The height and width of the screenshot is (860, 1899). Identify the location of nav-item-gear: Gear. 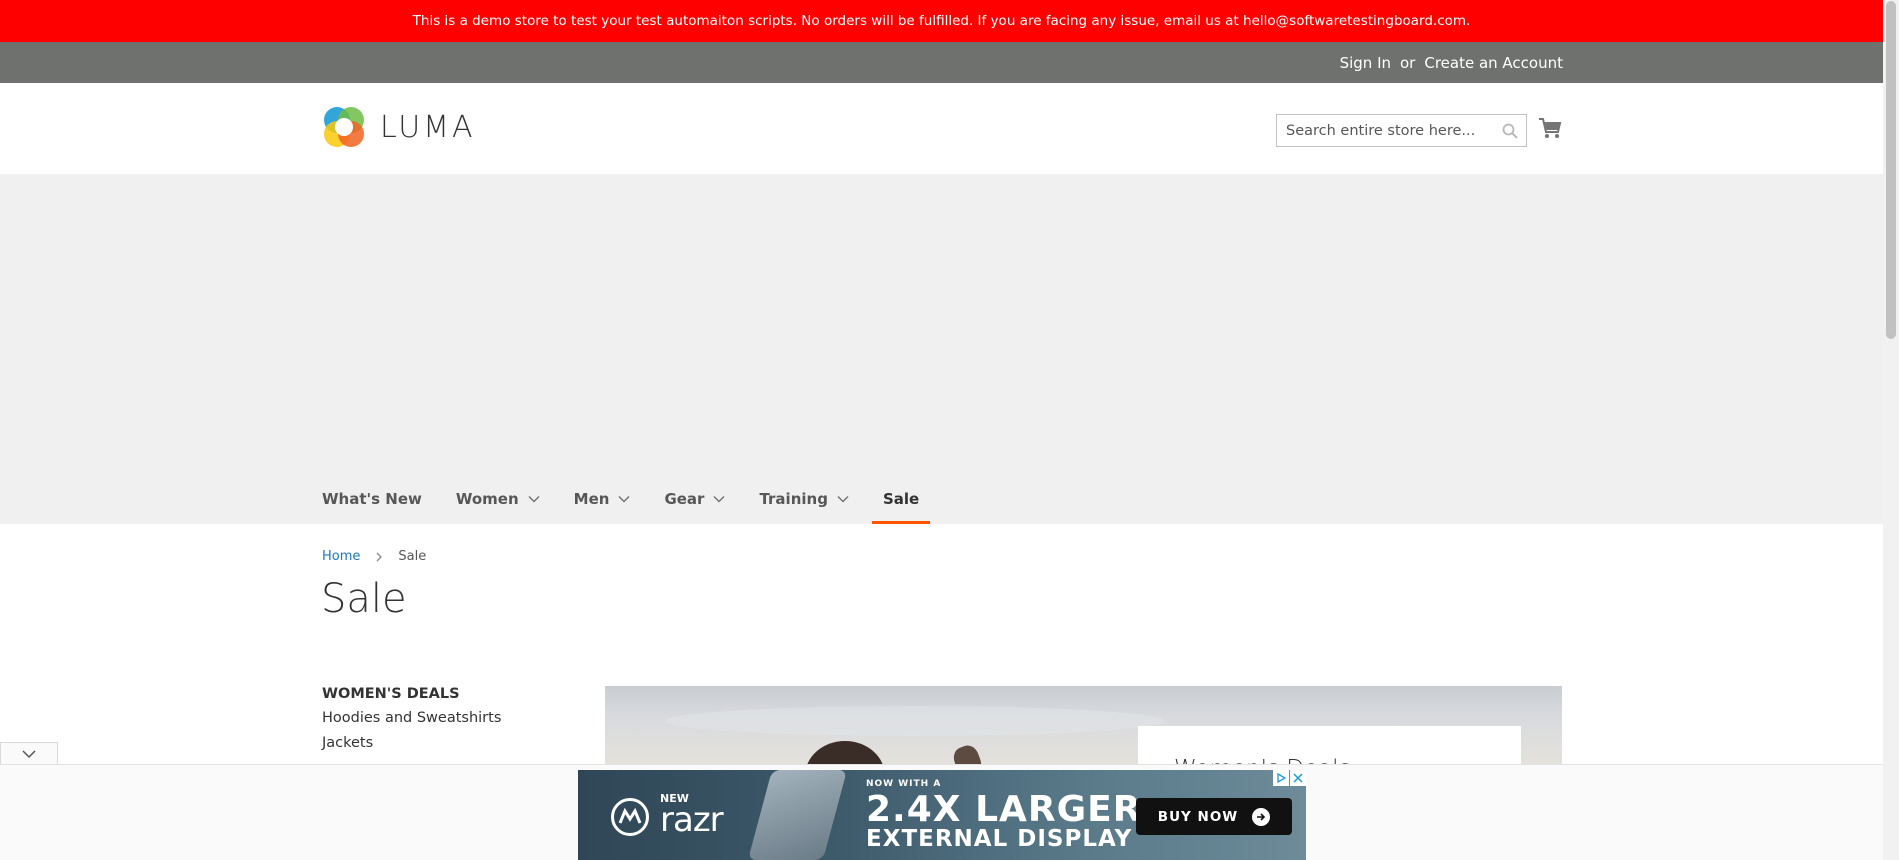
(694, 499).